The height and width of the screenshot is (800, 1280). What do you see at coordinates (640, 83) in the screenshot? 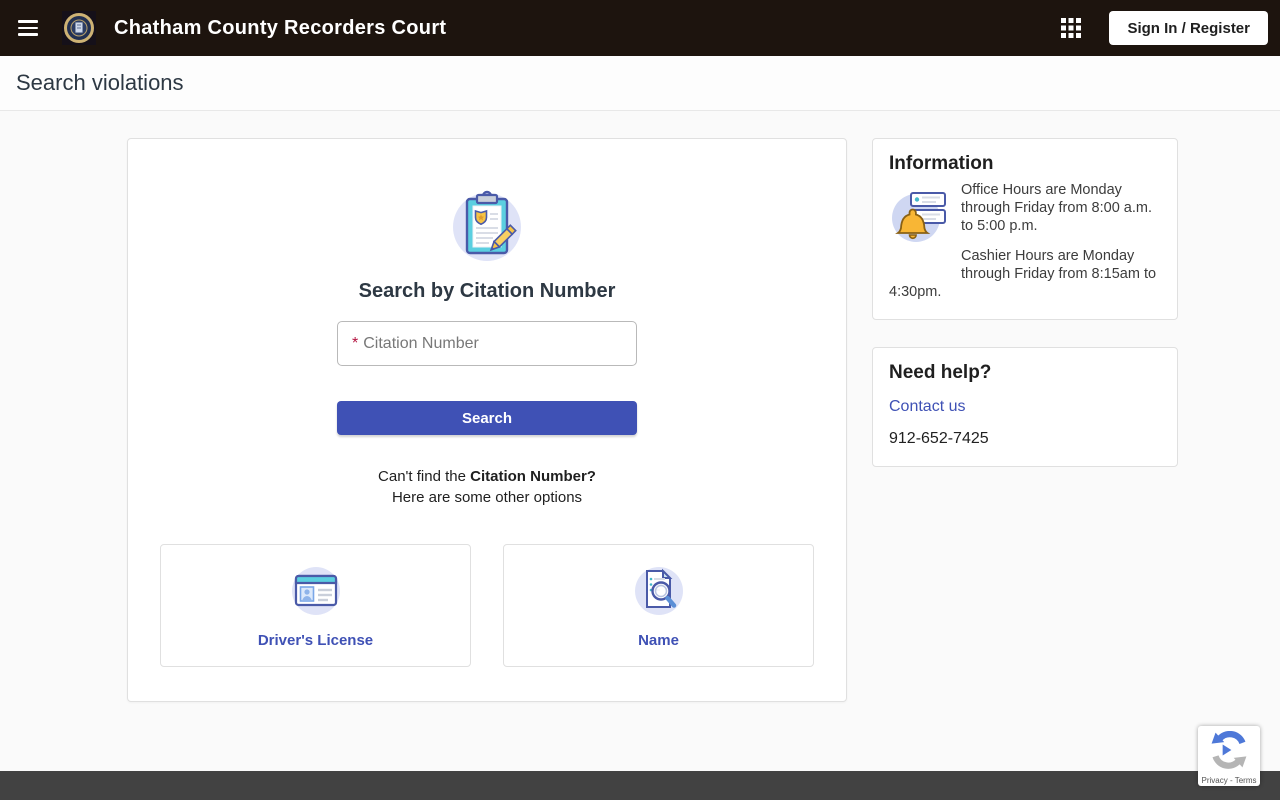
I see `page-header: Search violations` at bounding box center [640, 83].